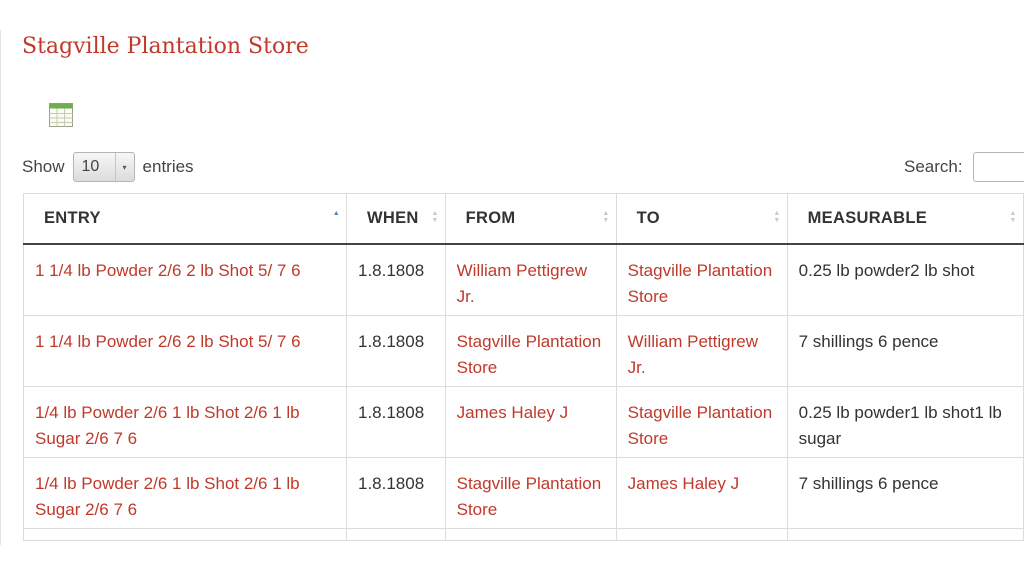 The width and height of the screenshot is (1024, 576). Describe the element at coordinates (165, 46) in the screenshot. I see `page-title: Stagville Plantation Store` at that location.